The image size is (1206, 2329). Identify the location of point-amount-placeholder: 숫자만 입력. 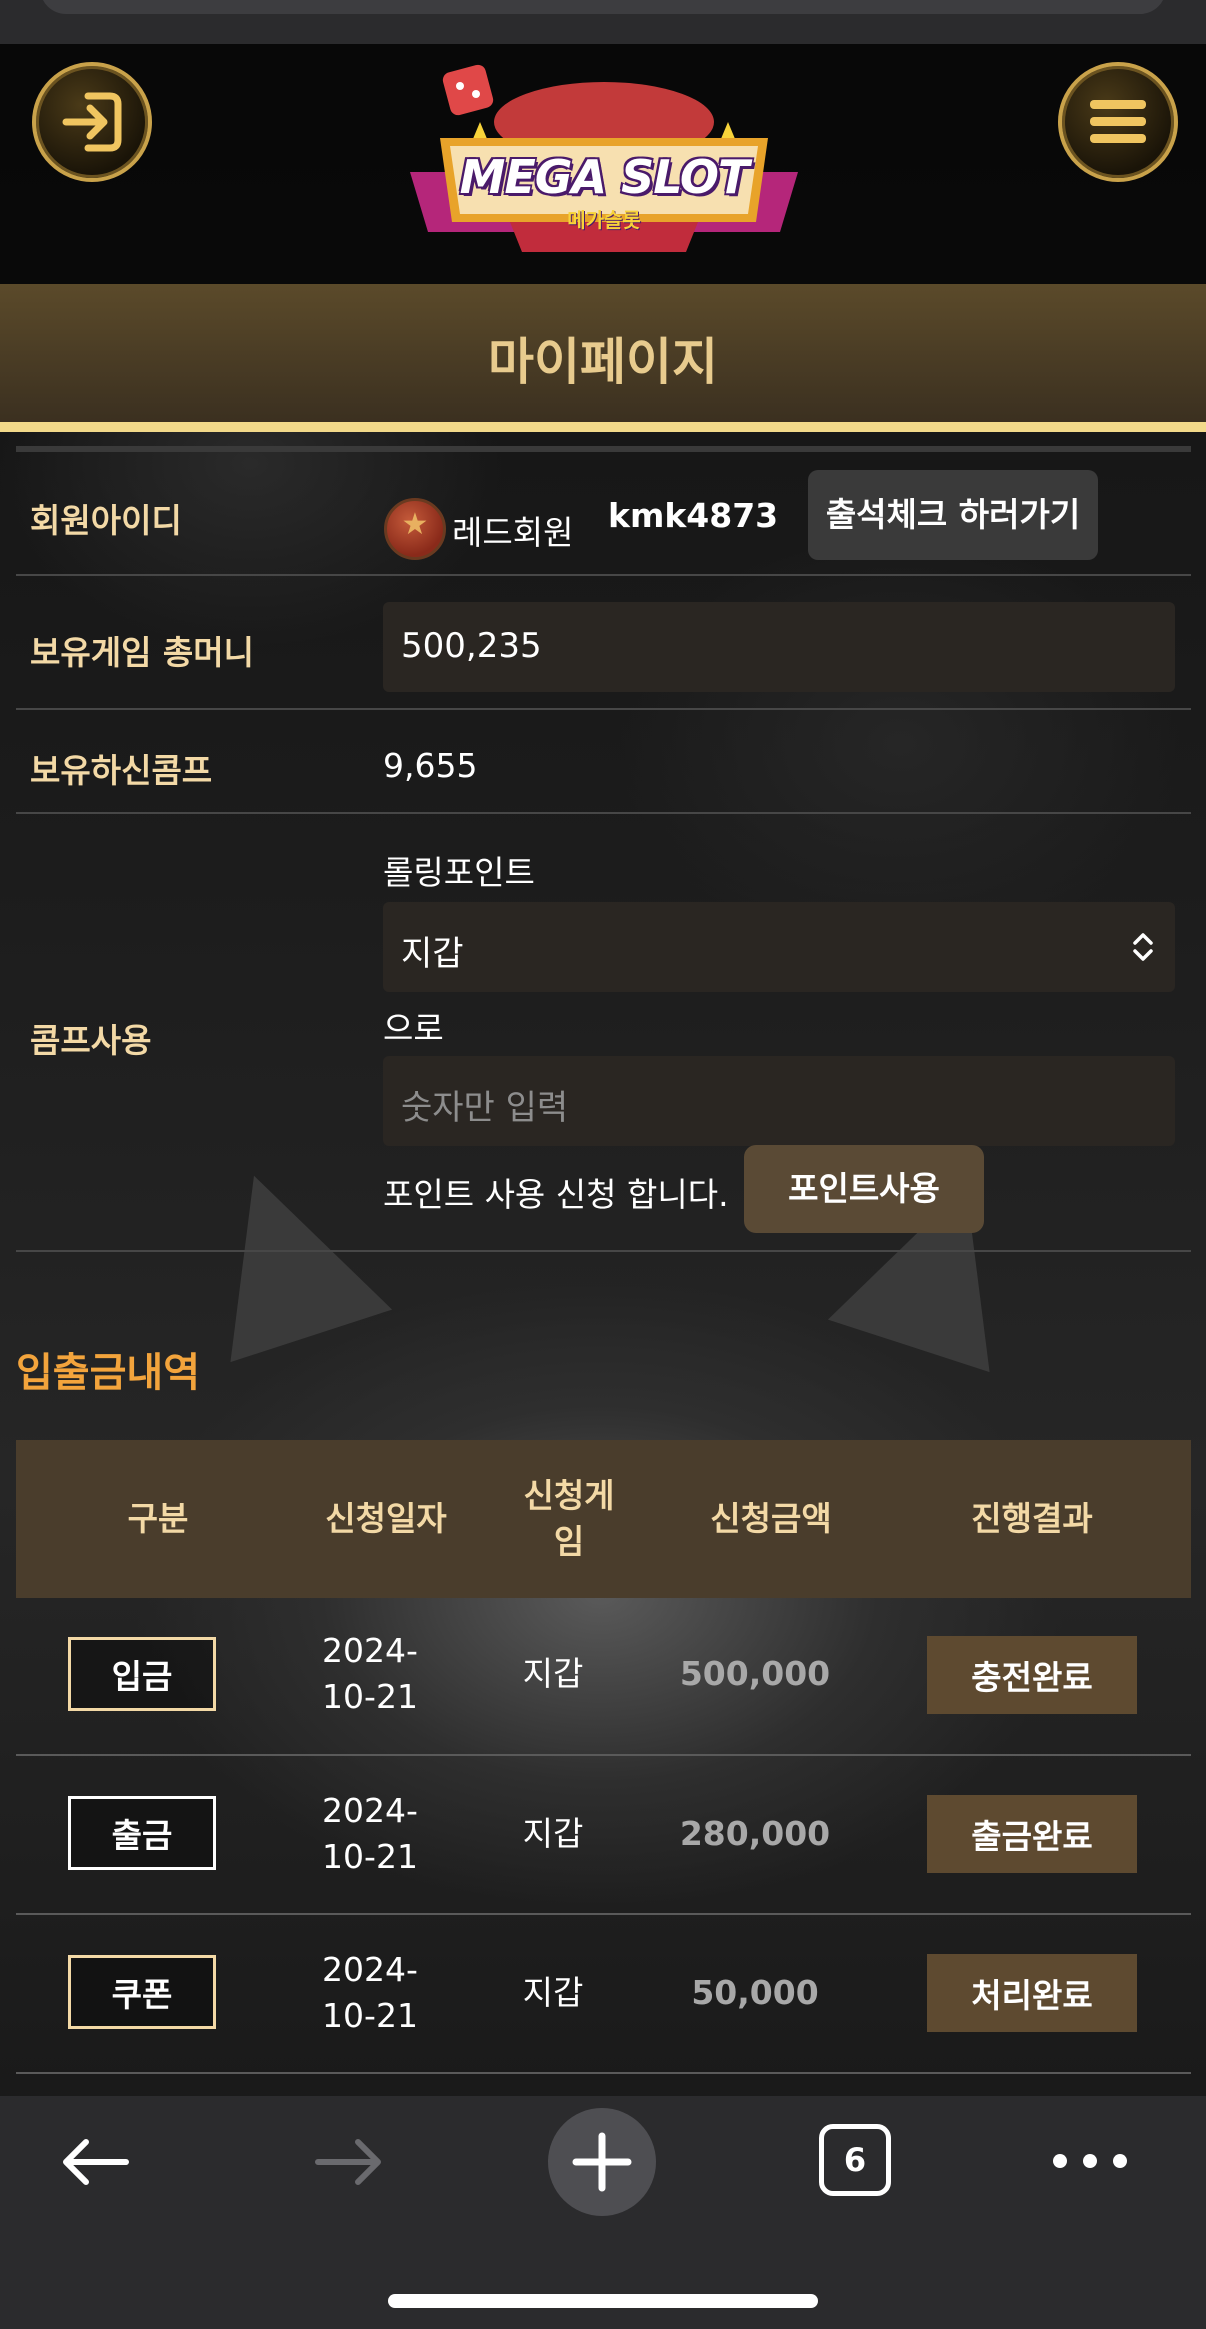
(485, 1108).